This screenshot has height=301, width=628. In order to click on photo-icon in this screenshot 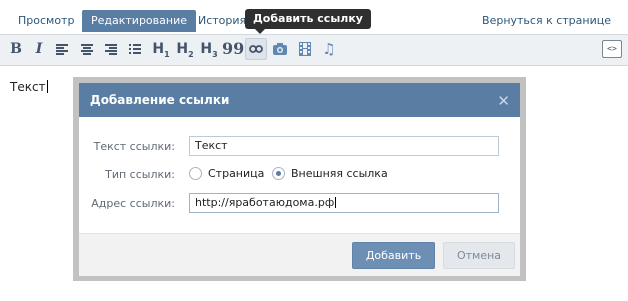, I will do `click(280, 49)`.